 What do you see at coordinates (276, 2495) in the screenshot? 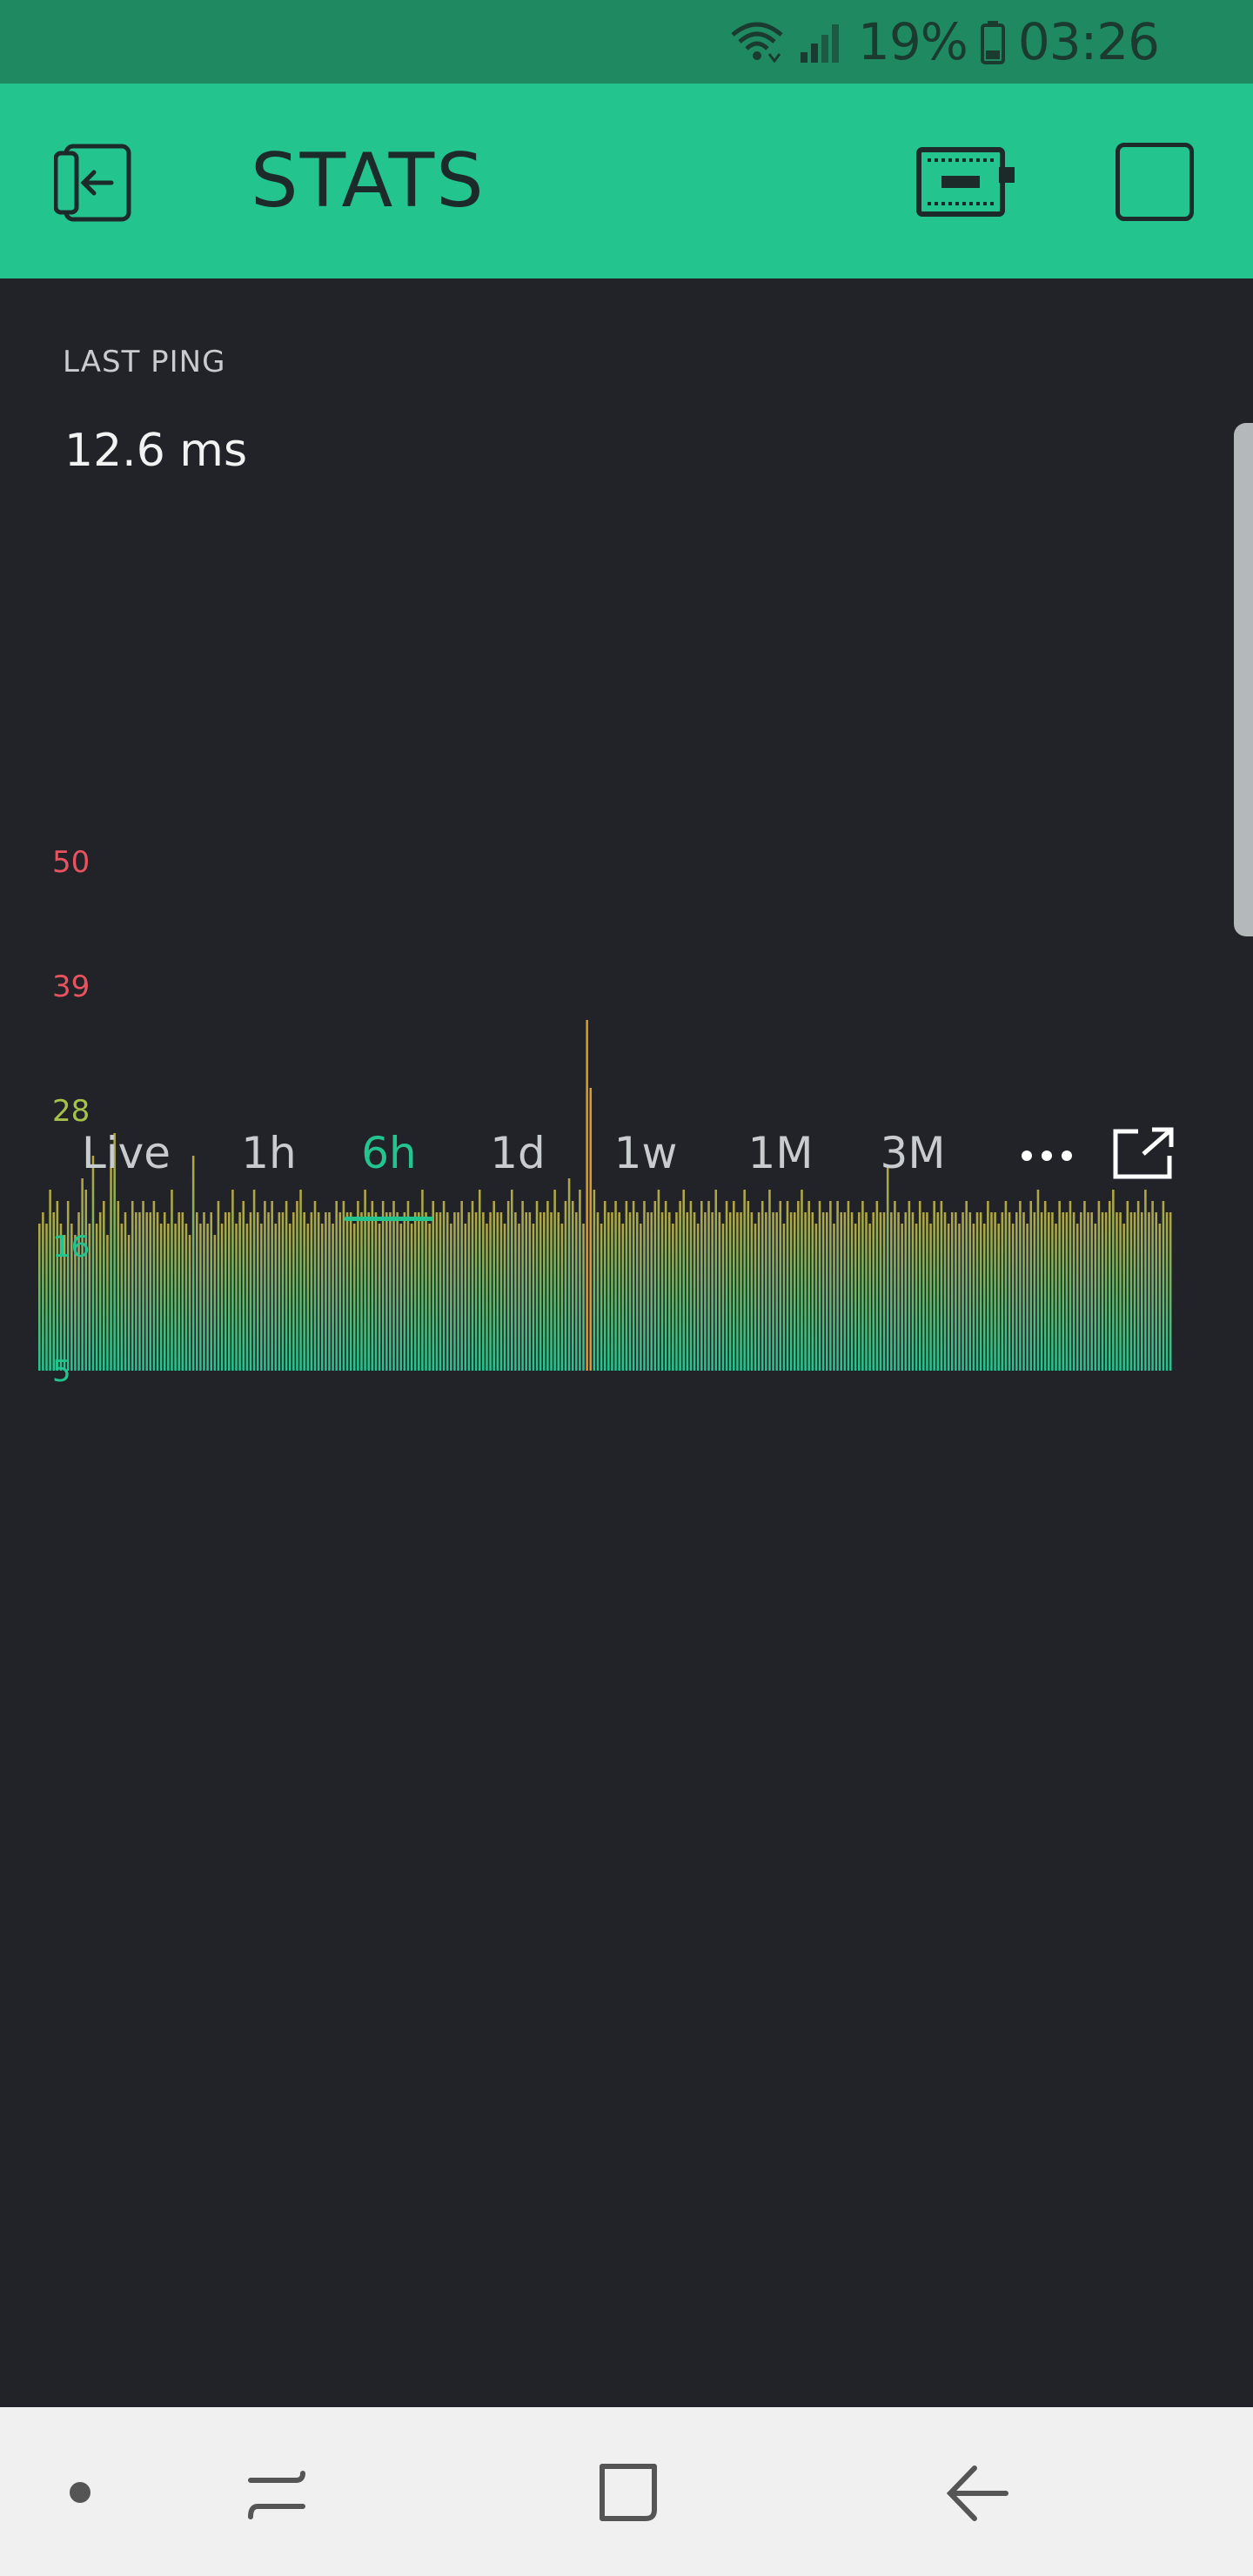
I see `recent-apps-icon` at bounding box center [276, 2495].